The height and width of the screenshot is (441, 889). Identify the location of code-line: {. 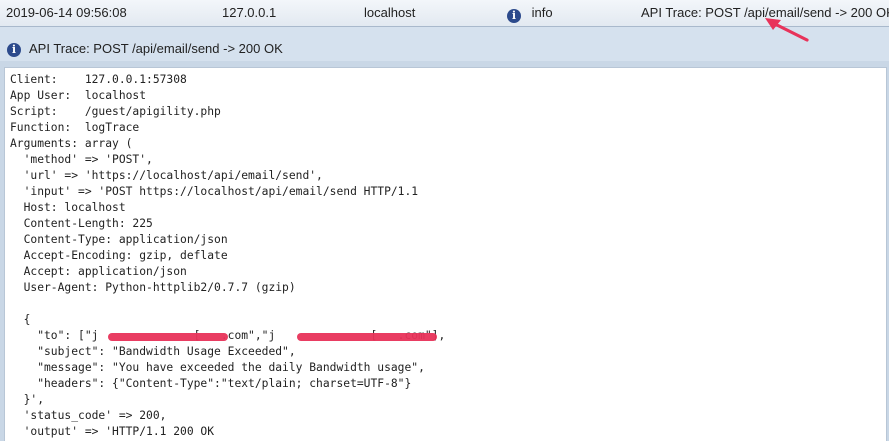
(20, 319).